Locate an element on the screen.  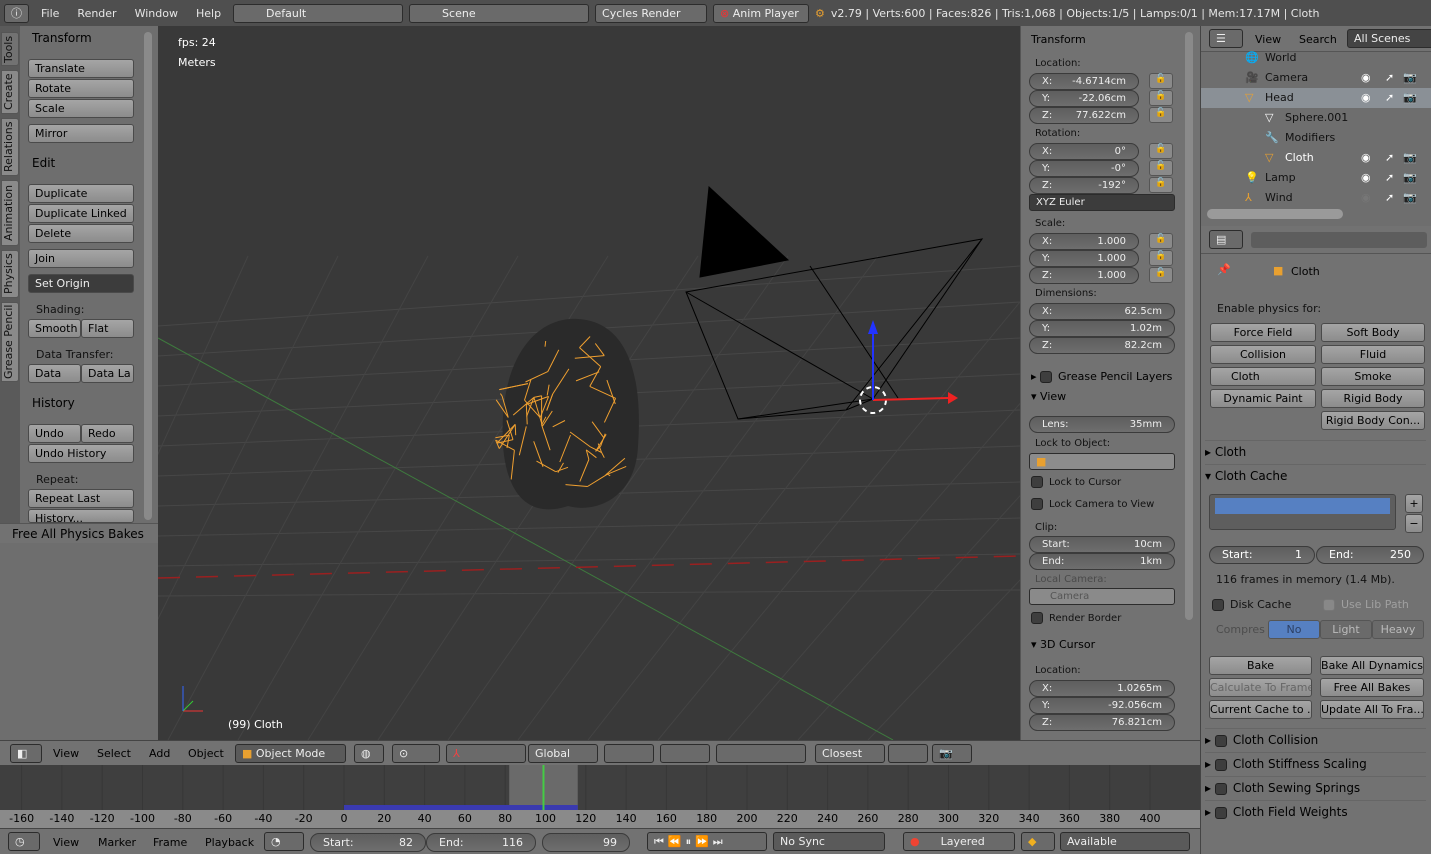
tl-menu-view: View is located at coordinates (66, 842).